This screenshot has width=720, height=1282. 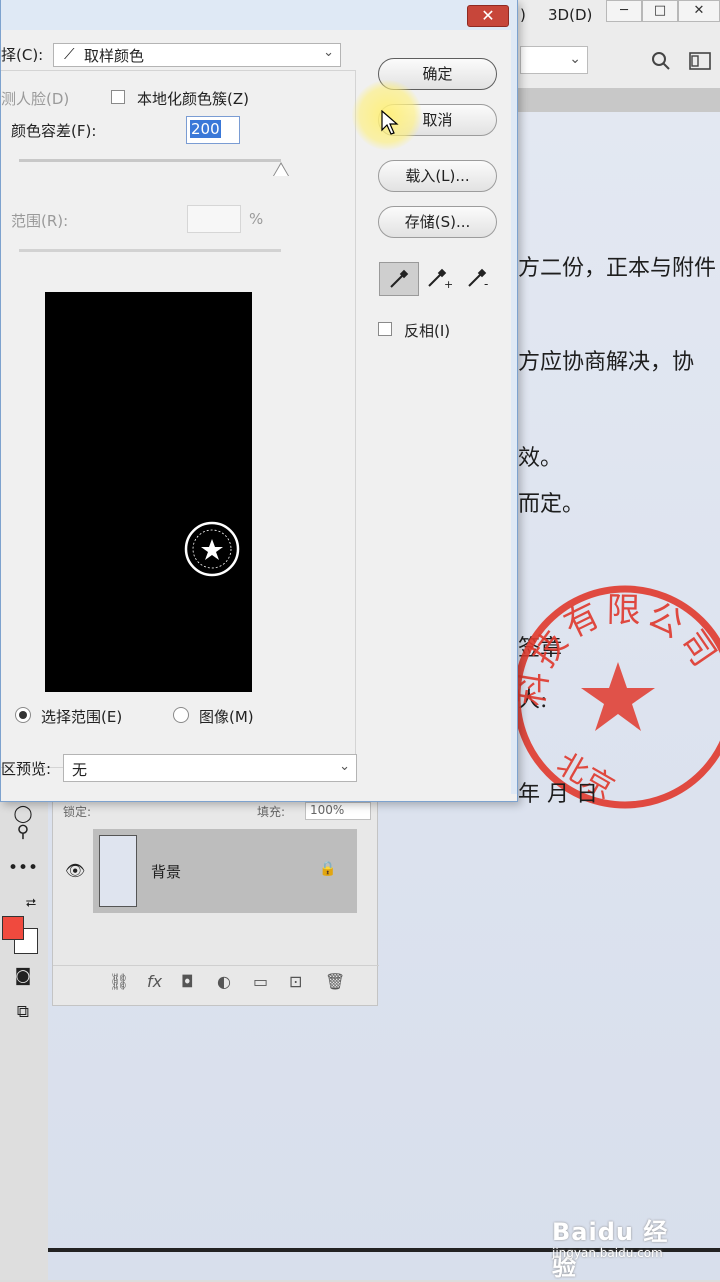 What do you see at coordinates (700, 61) in the screenshot?
I see `workspace-icon` at bounding box center [700, 61].